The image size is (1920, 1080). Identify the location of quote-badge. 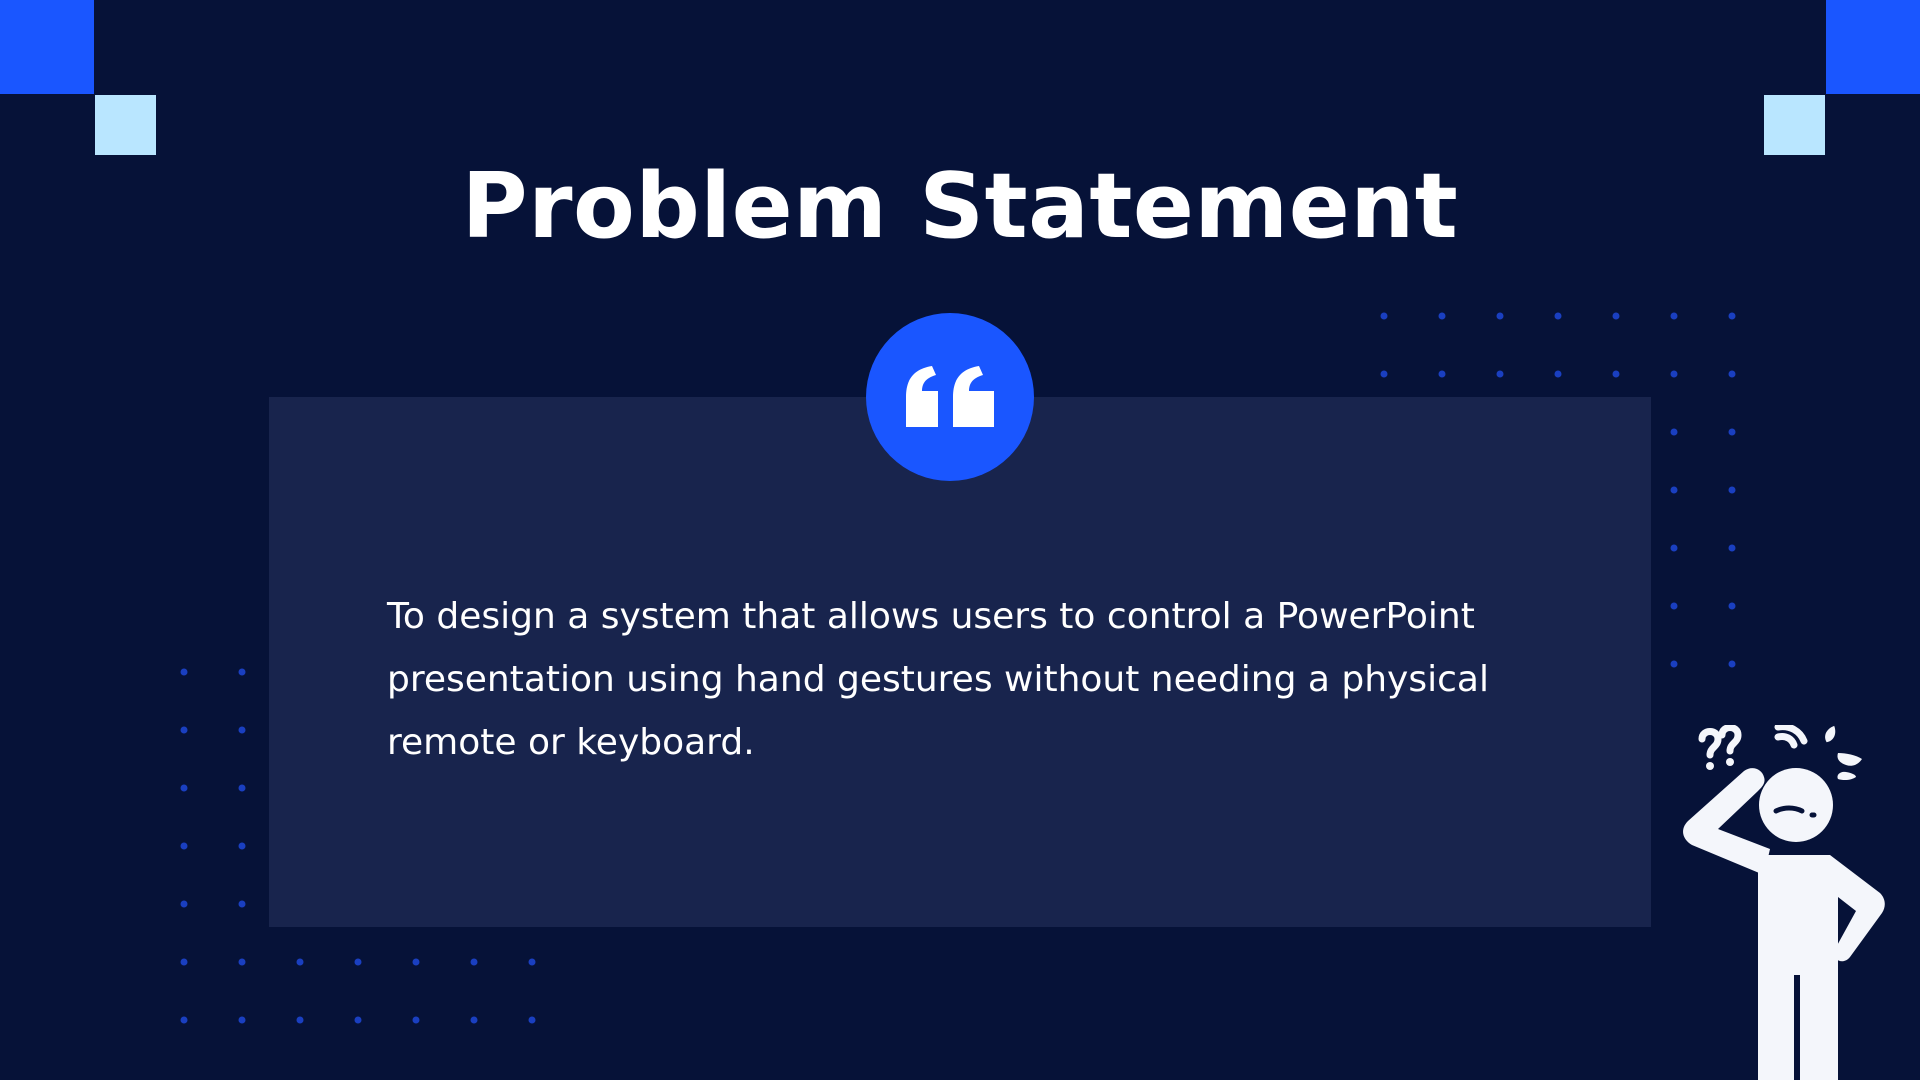
(950, 397).